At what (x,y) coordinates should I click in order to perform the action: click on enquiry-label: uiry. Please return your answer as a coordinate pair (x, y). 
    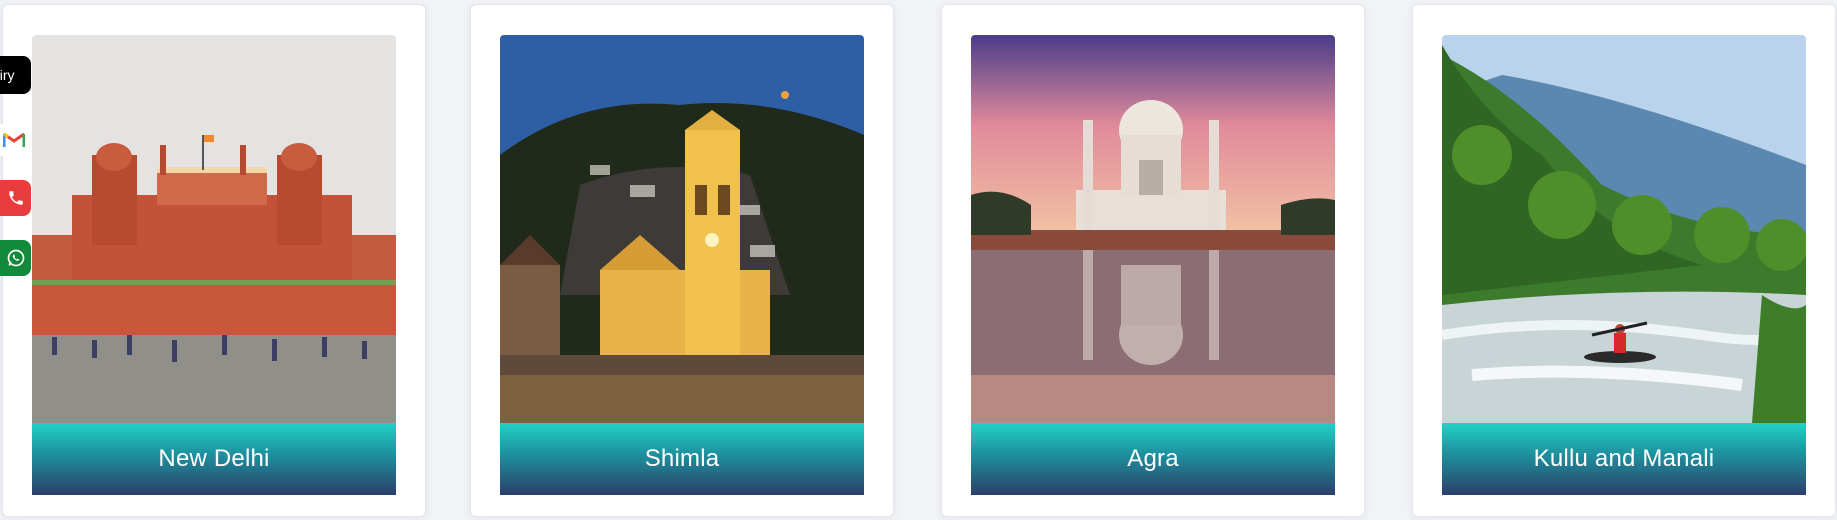
    Looking at the image, I should click on (7, 75).